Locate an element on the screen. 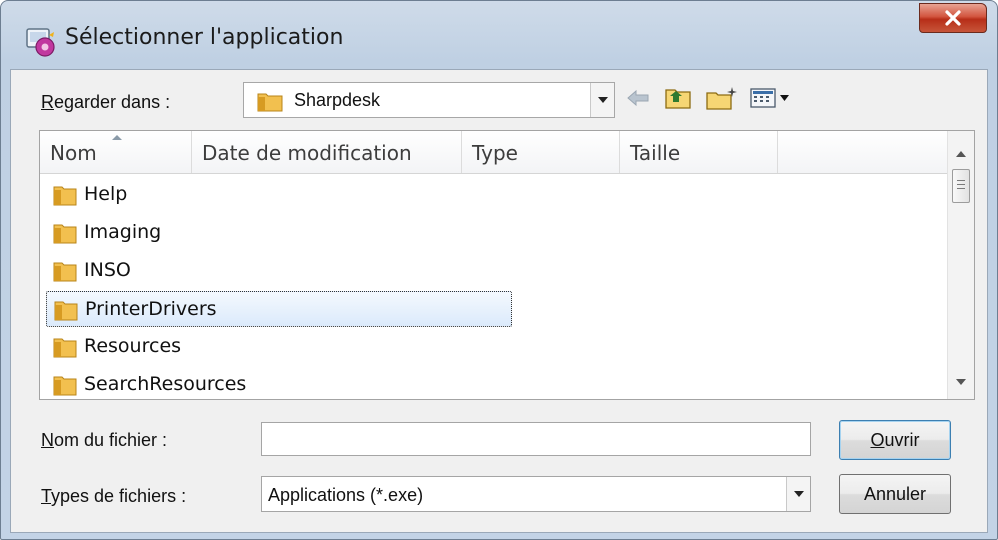 The width and height of the screenshot is (998, 540). list-item-name: INSO is located at coordinates (107, 270).